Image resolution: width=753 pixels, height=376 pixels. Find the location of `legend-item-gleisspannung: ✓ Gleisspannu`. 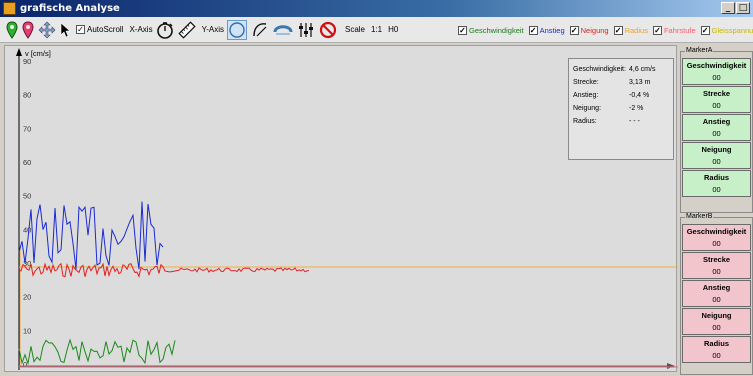

legend-item-gleisspannung: ✓ Gleisspannu is located at coordinates (726, 30).